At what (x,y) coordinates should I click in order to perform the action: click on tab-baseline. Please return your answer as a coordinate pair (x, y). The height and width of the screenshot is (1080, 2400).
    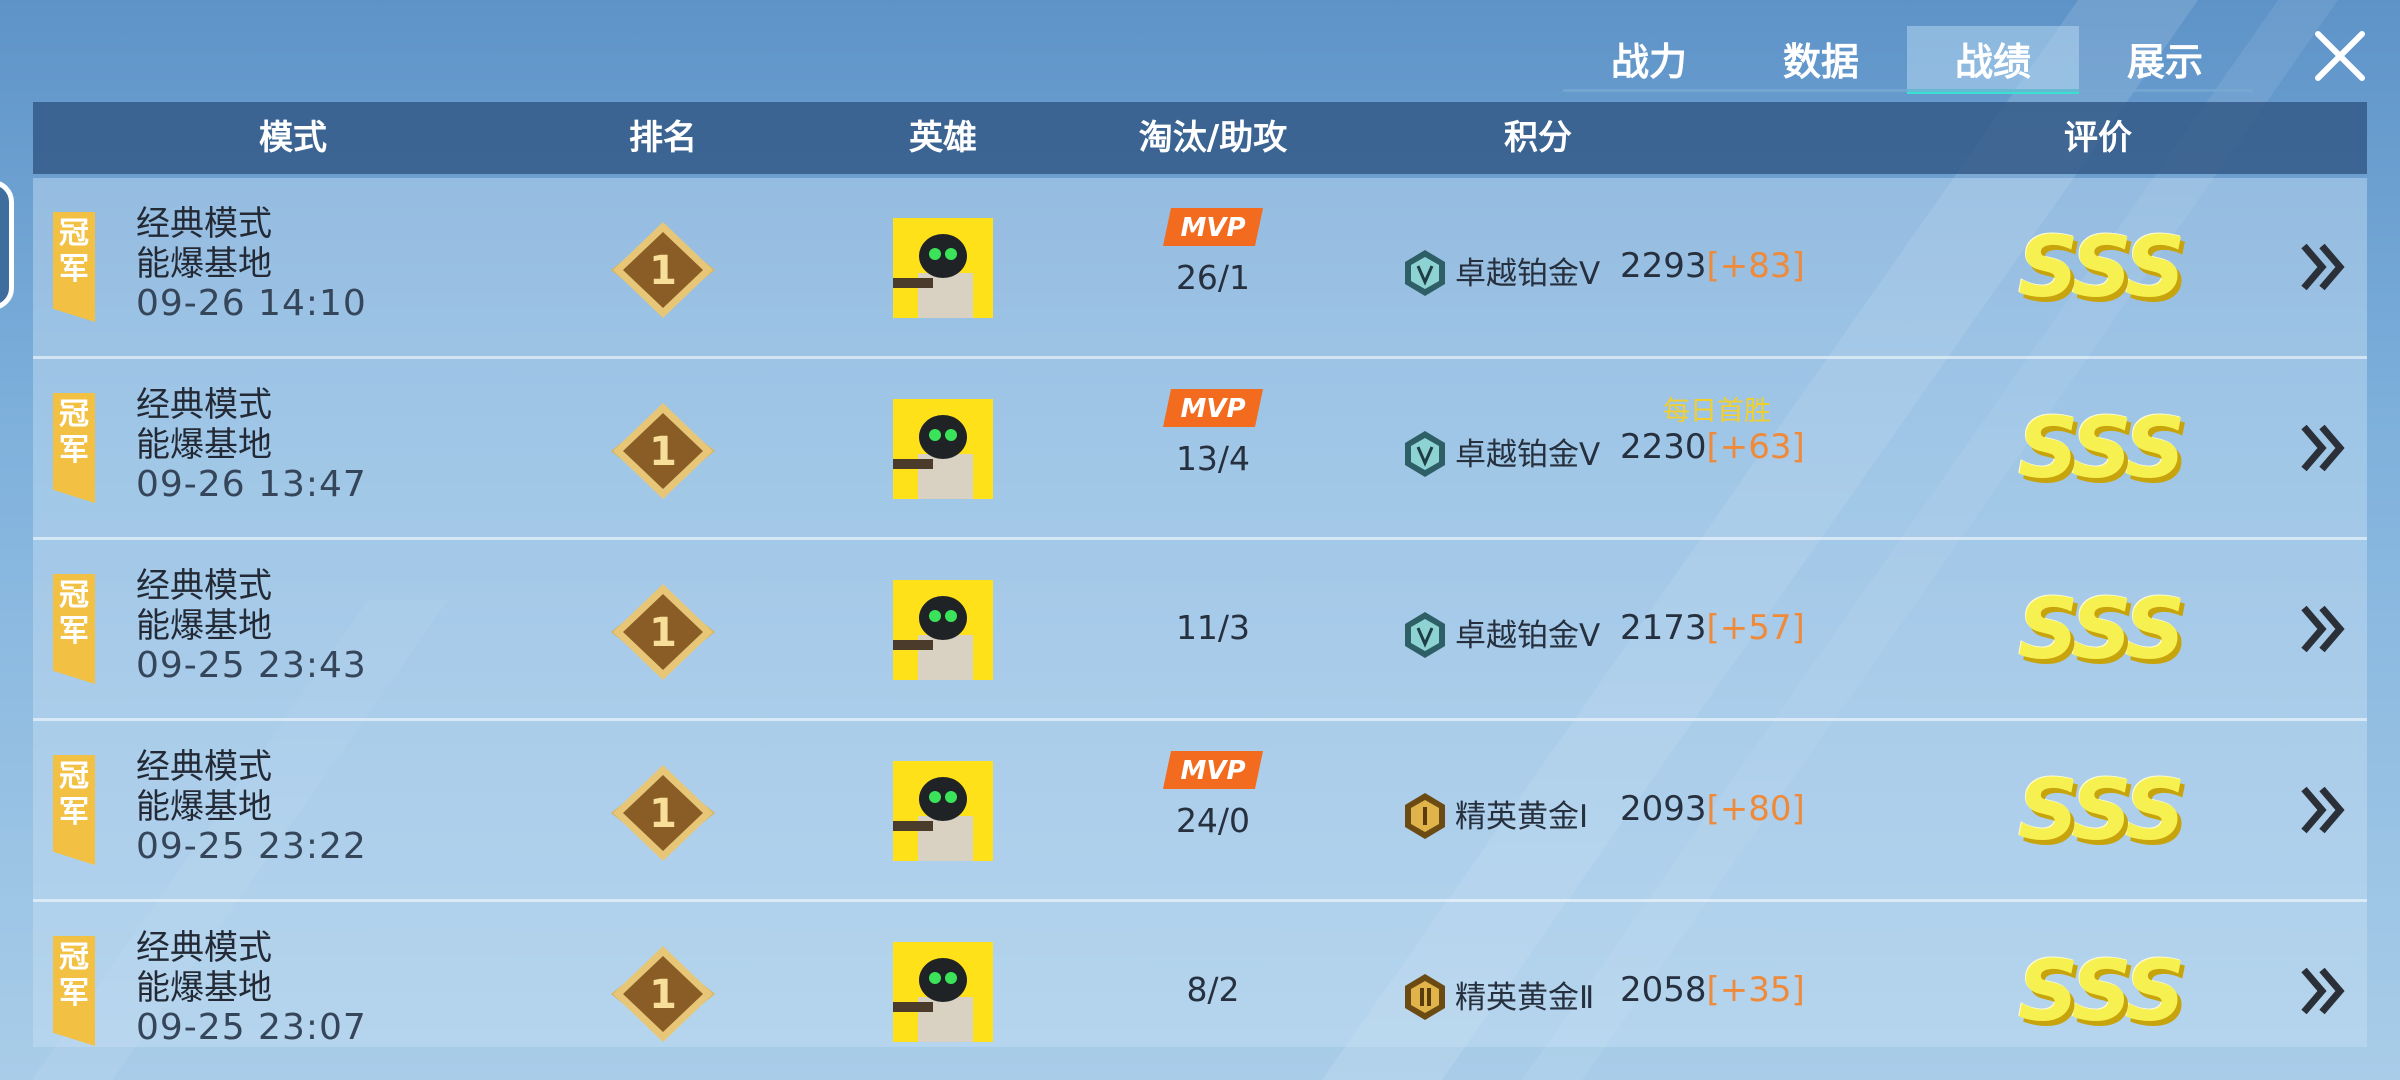
    Looking at the image, I should click on (1908, 90).